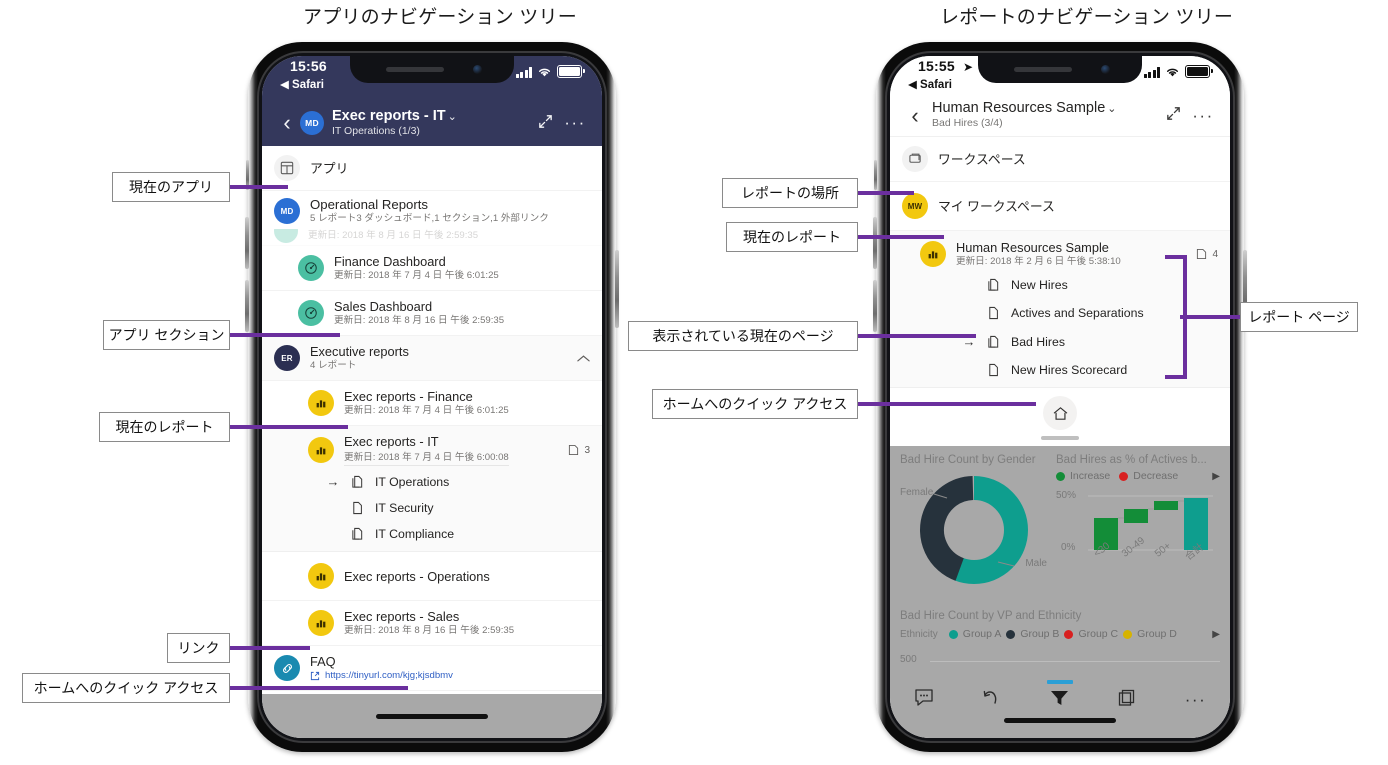 The image size is (1388, 765). What do you see at coordinates (993, 370) in the screenshot?
I see `page-icon` at bounding box center [993, 370].